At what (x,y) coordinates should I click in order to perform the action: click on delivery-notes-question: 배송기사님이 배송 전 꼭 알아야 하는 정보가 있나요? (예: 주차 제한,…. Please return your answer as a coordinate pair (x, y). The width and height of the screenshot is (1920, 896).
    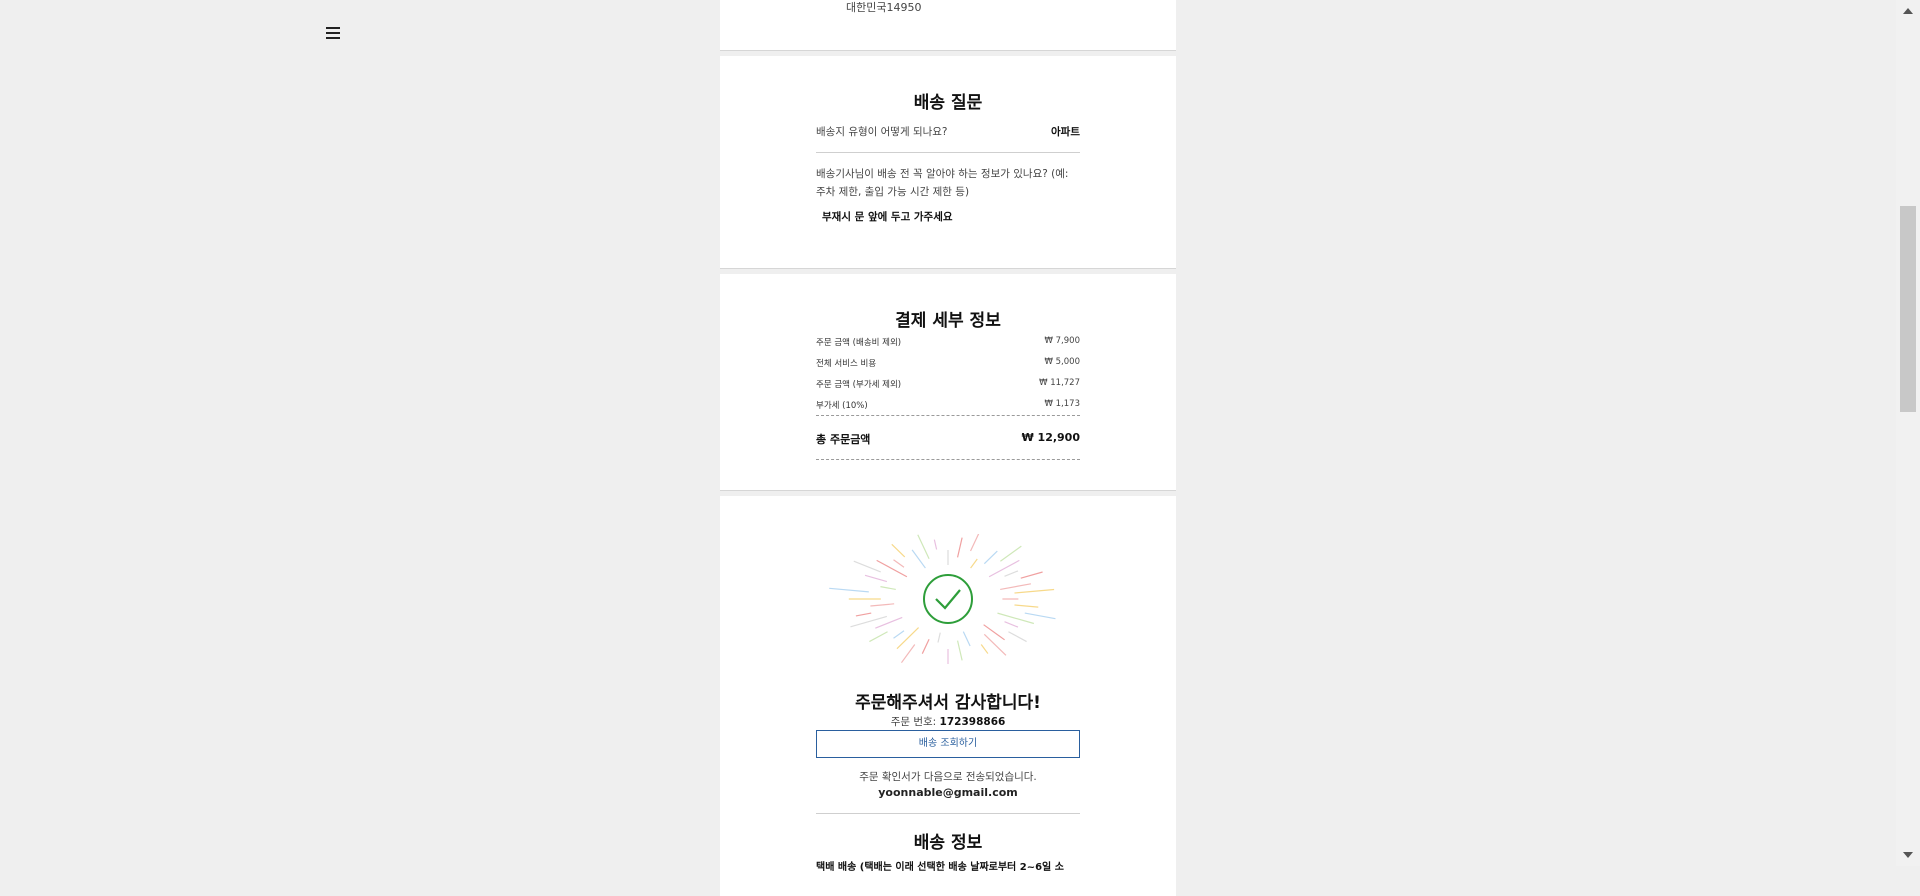
    Looking at the image, I should click on (942, 183).